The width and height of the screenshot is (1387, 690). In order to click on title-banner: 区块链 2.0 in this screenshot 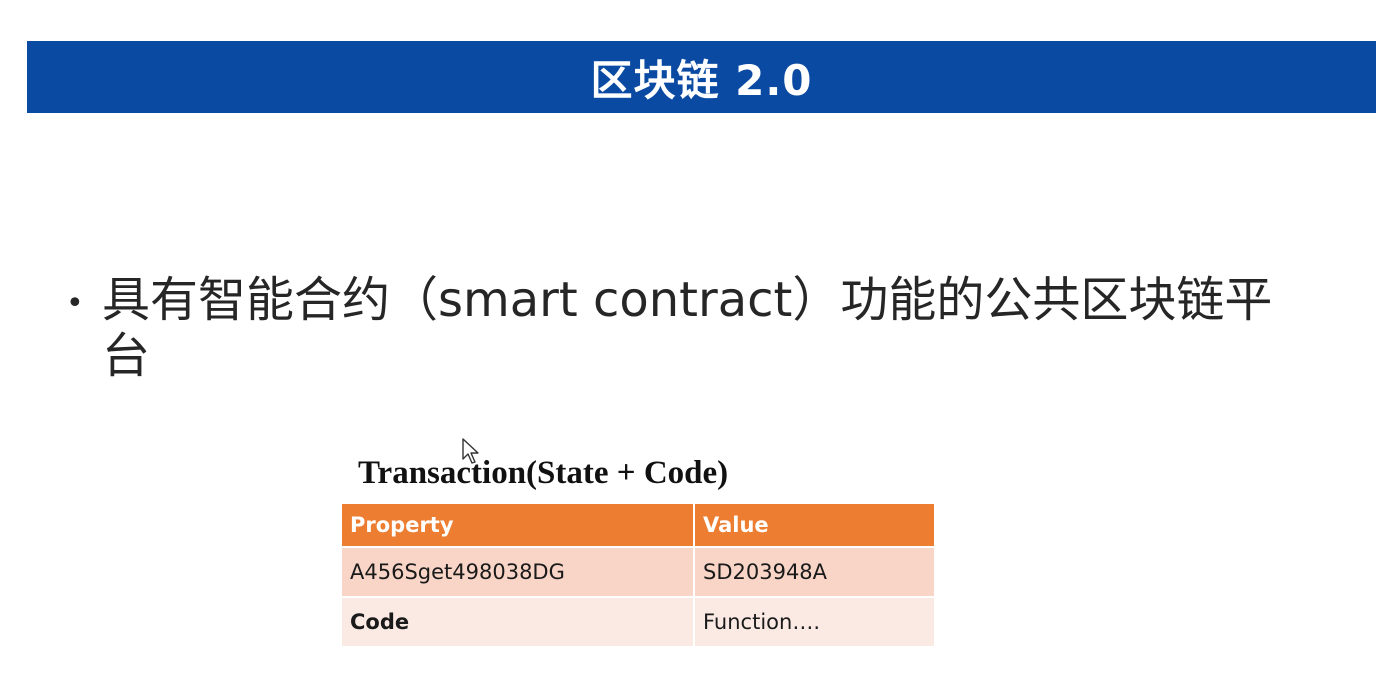, I will do `click(701, 77)`.